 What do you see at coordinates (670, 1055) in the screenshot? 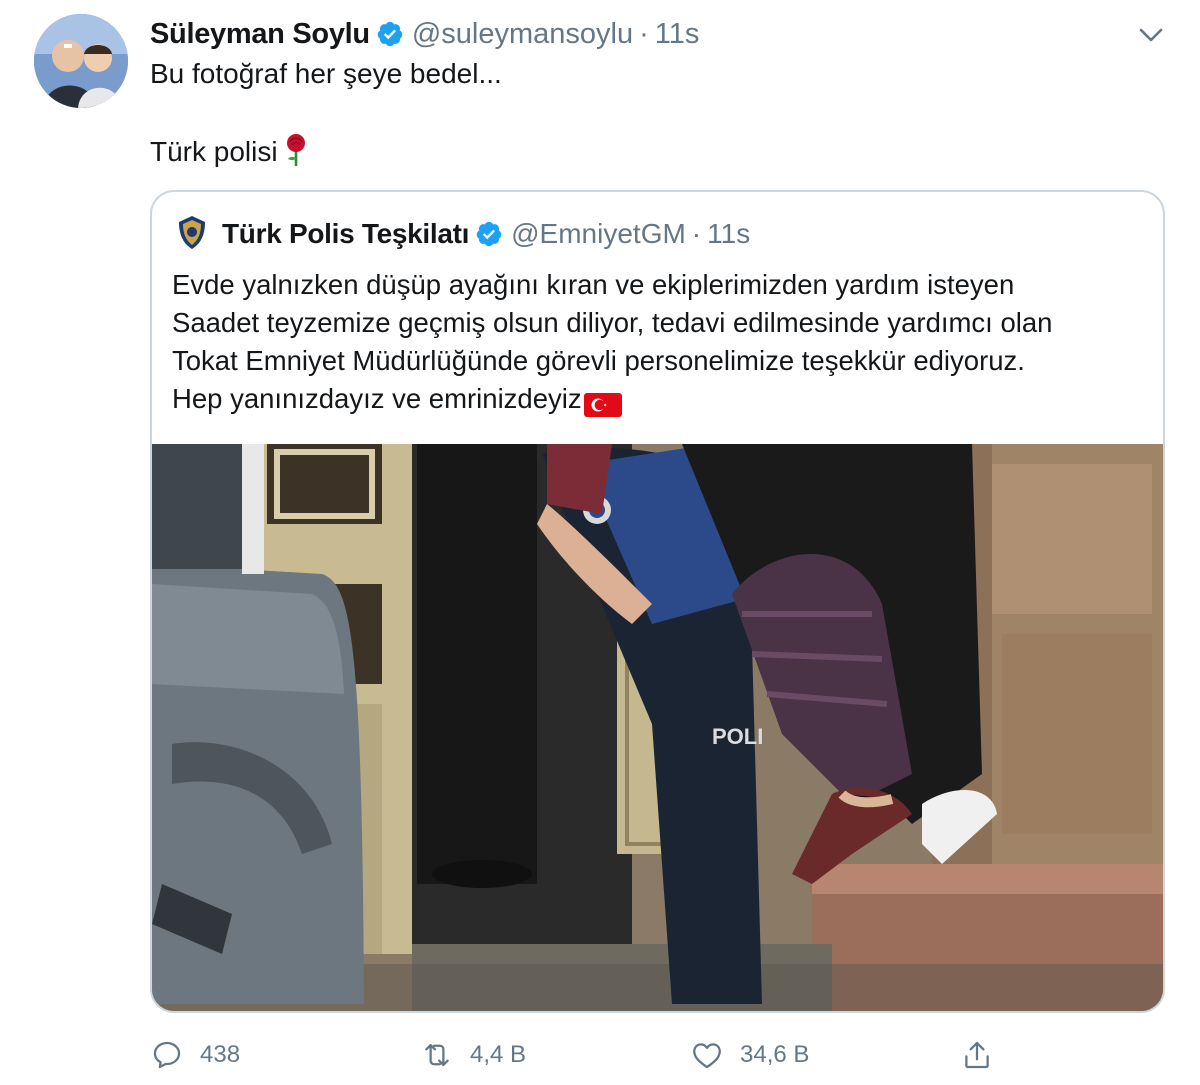
I see `tweet-action-bar: 438 4,4 B 34,6 B` at bounding box center [670, 1055].